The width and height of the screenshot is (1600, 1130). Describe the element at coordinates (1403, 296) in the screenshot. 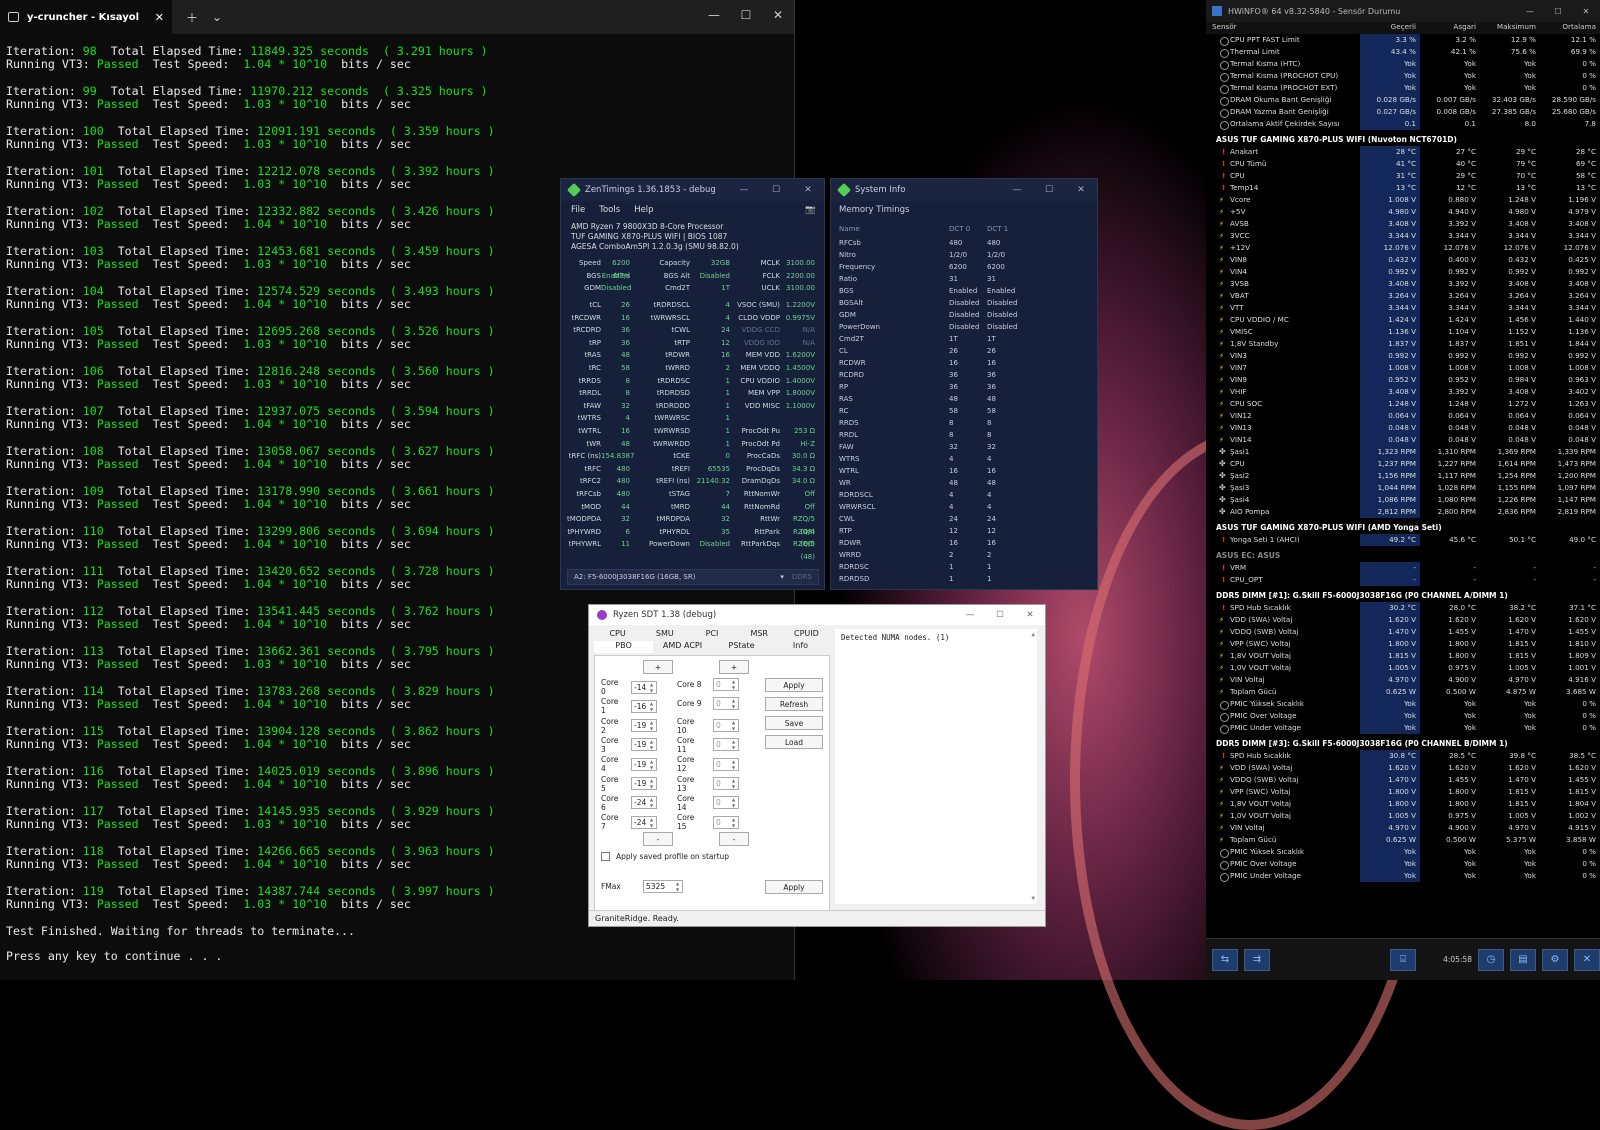

I see `sensor-row: VBAT3.264 V3.264 V3.264 V3.264 V` at that location.